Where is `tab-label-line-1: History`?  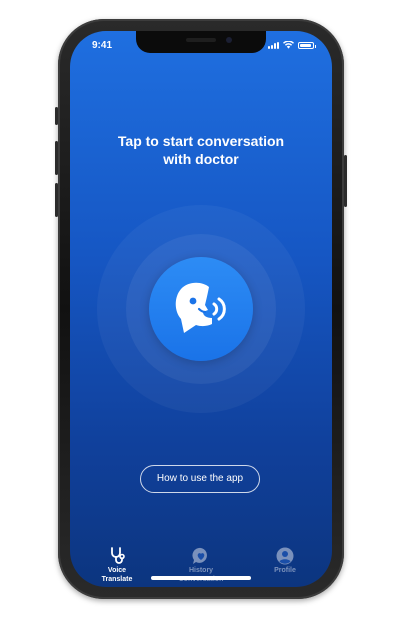 tab-label-line-1: History is located at coordinates (201, 570).